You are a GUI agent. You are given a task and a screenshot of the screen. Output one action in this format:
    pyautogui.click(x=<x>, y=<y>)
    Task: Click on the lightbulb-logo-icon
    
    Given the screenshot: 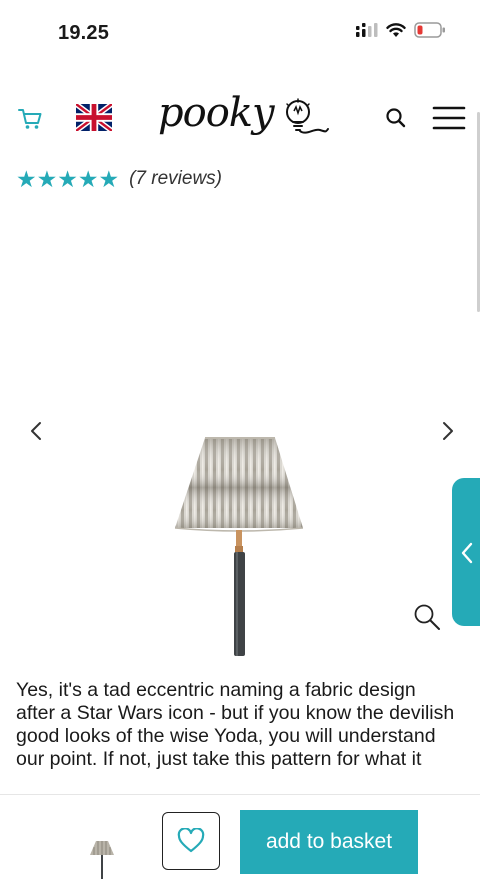 What is the action you would take?
    pyautogui.click(x=307, y=120)
    